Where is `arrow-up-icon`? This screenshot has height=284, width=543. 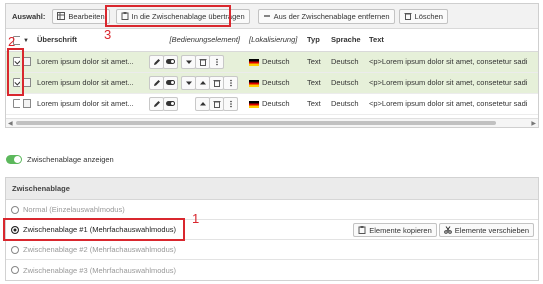 arrow-up-icon is located at coordinates (202, 103).